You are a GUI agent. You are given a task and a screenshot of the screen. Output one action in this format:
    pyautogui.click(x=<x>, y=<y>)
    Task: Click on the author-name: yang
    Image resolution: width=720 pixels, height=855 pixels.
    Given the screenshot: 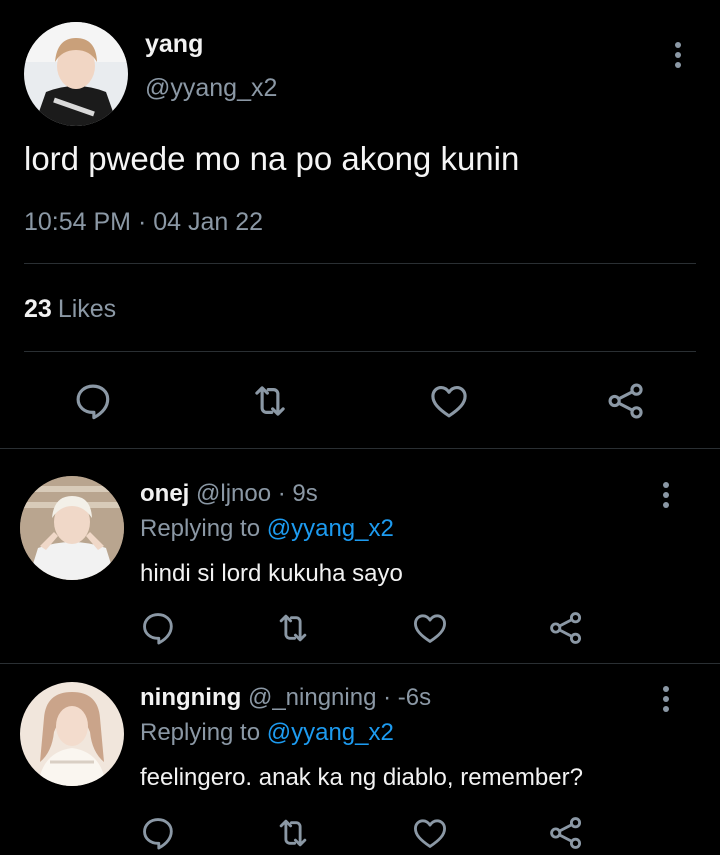 What is the action you would take?
    pyautogui.click(x=174, y=44)
    